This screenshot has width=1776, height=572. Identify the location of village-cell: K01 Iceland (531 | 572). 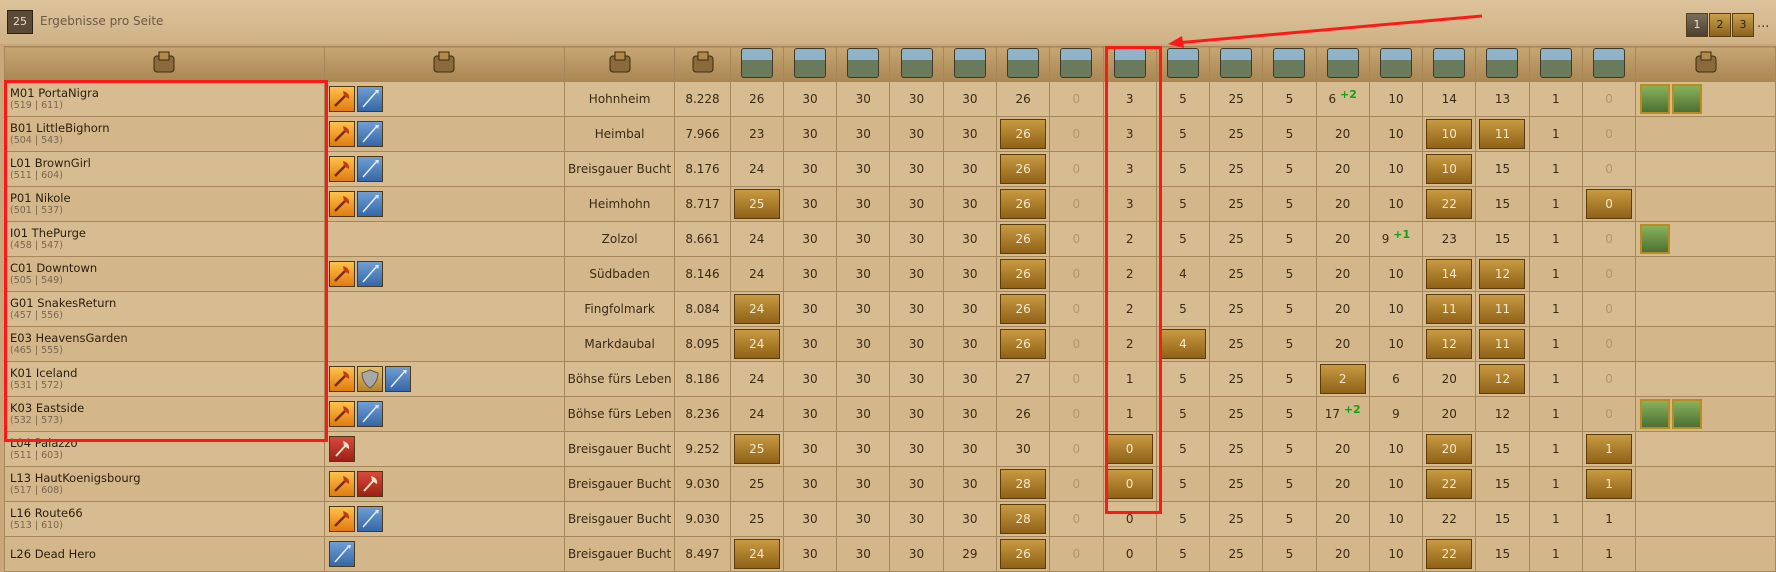
(164, 379).